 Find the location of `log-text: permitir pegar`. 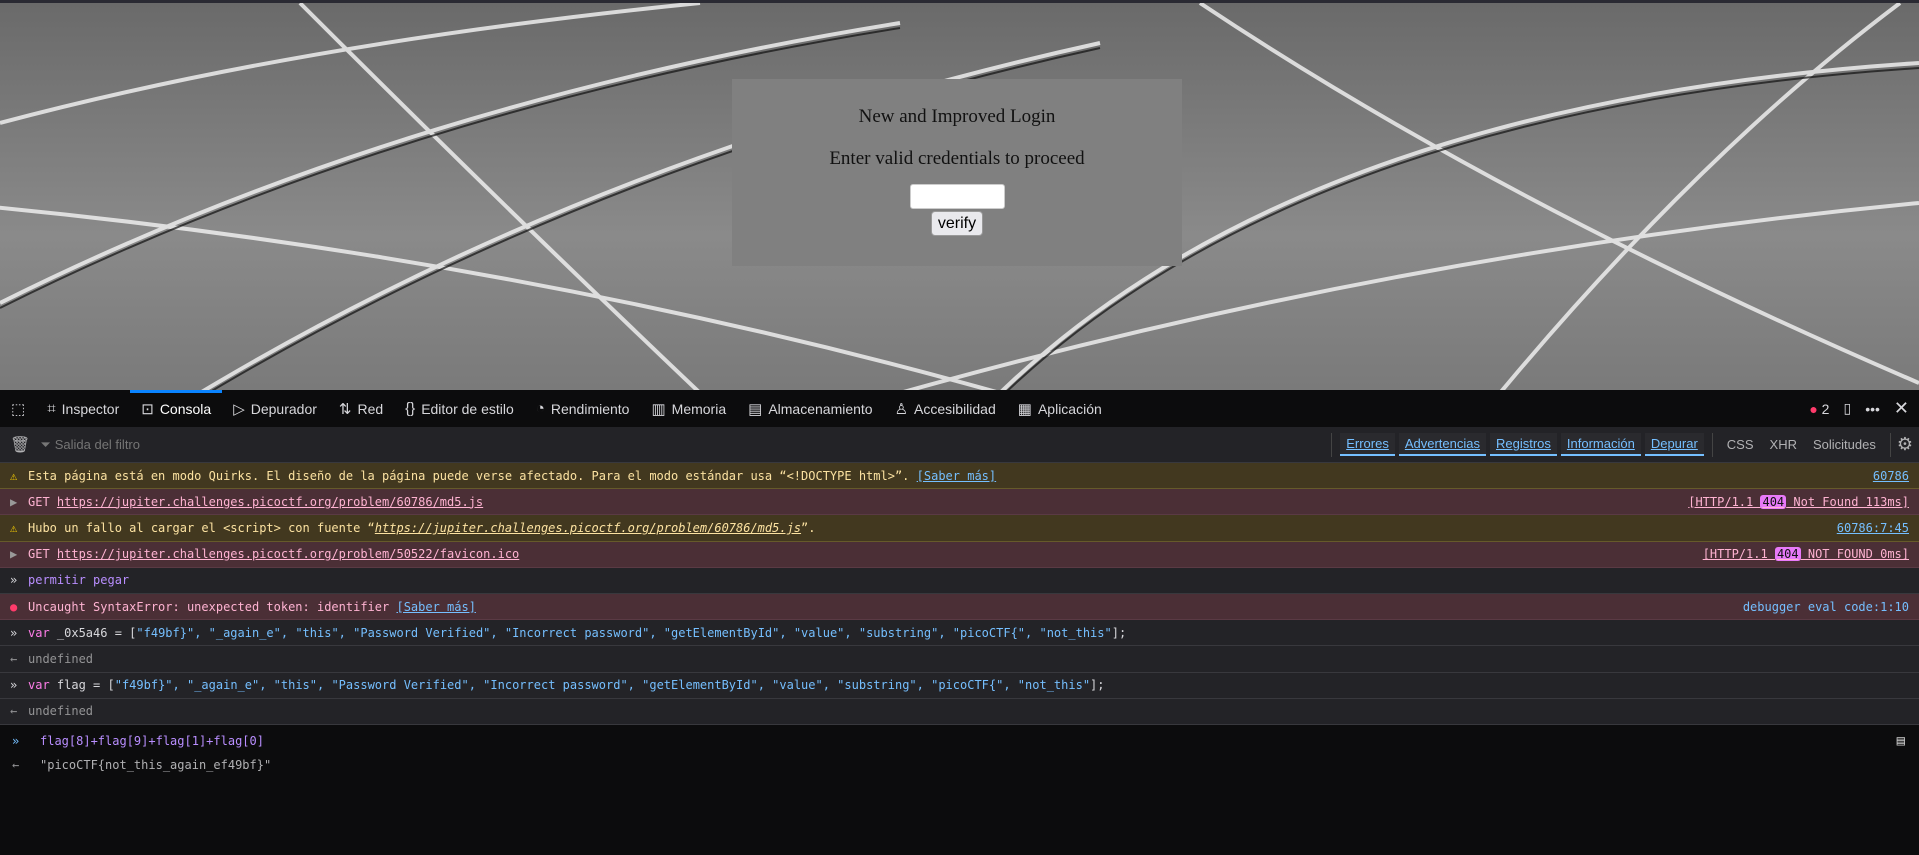

log-text: permitir pegar is located at coordinates (79, 580).